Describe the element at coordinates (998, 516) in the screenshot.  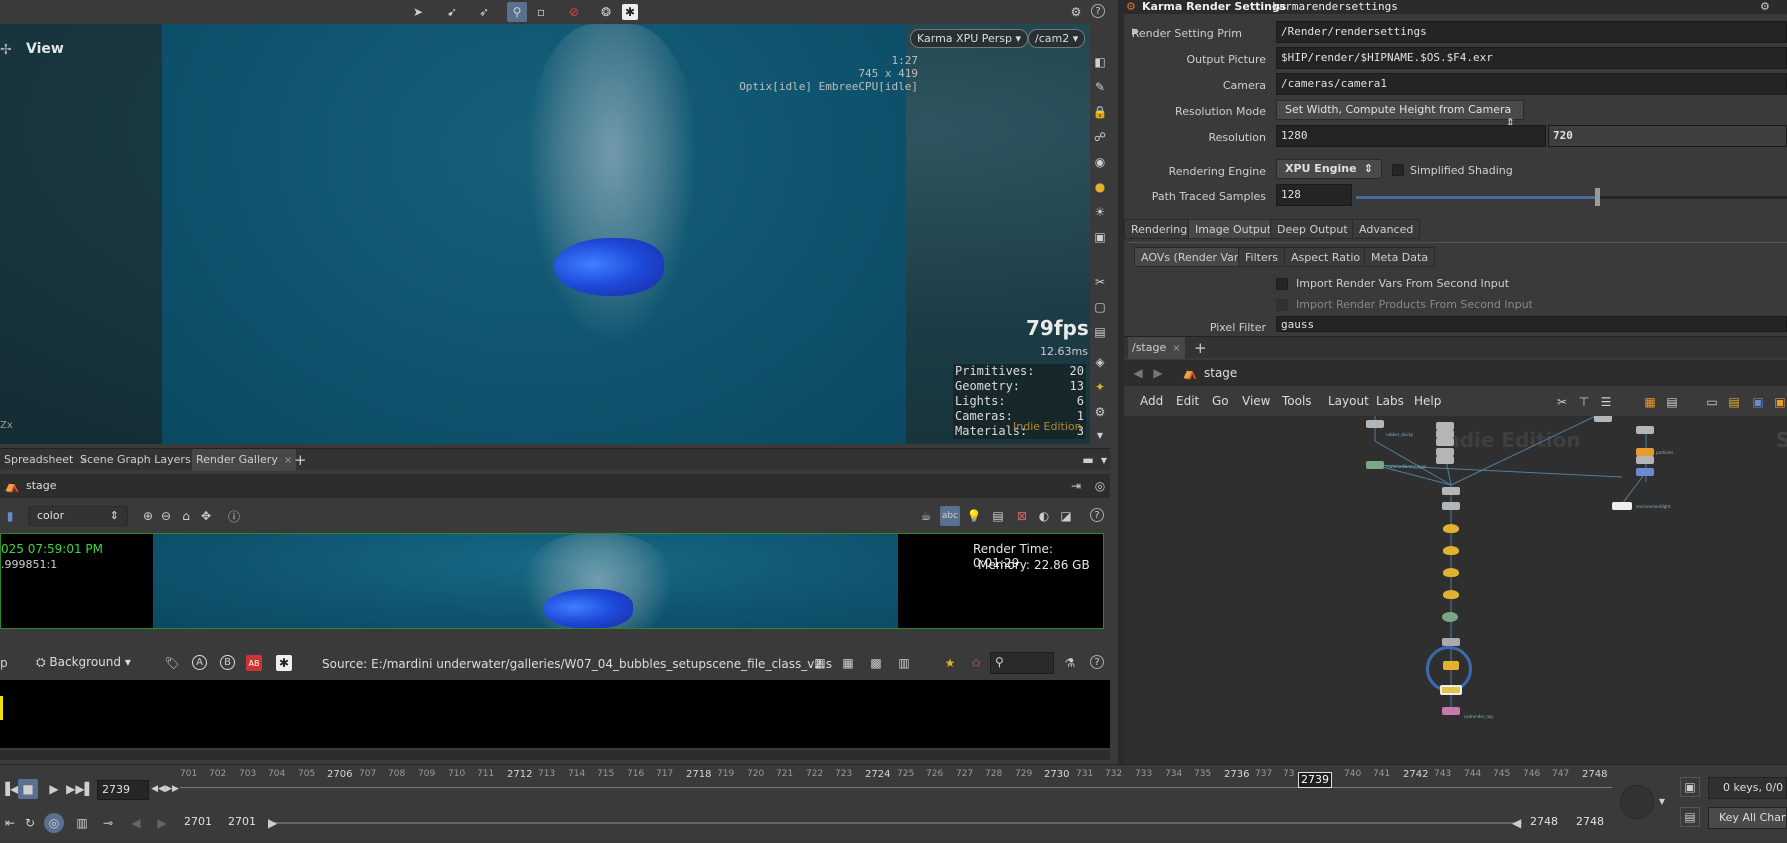
I see `snapshot-save-icon: ▤` at that location.